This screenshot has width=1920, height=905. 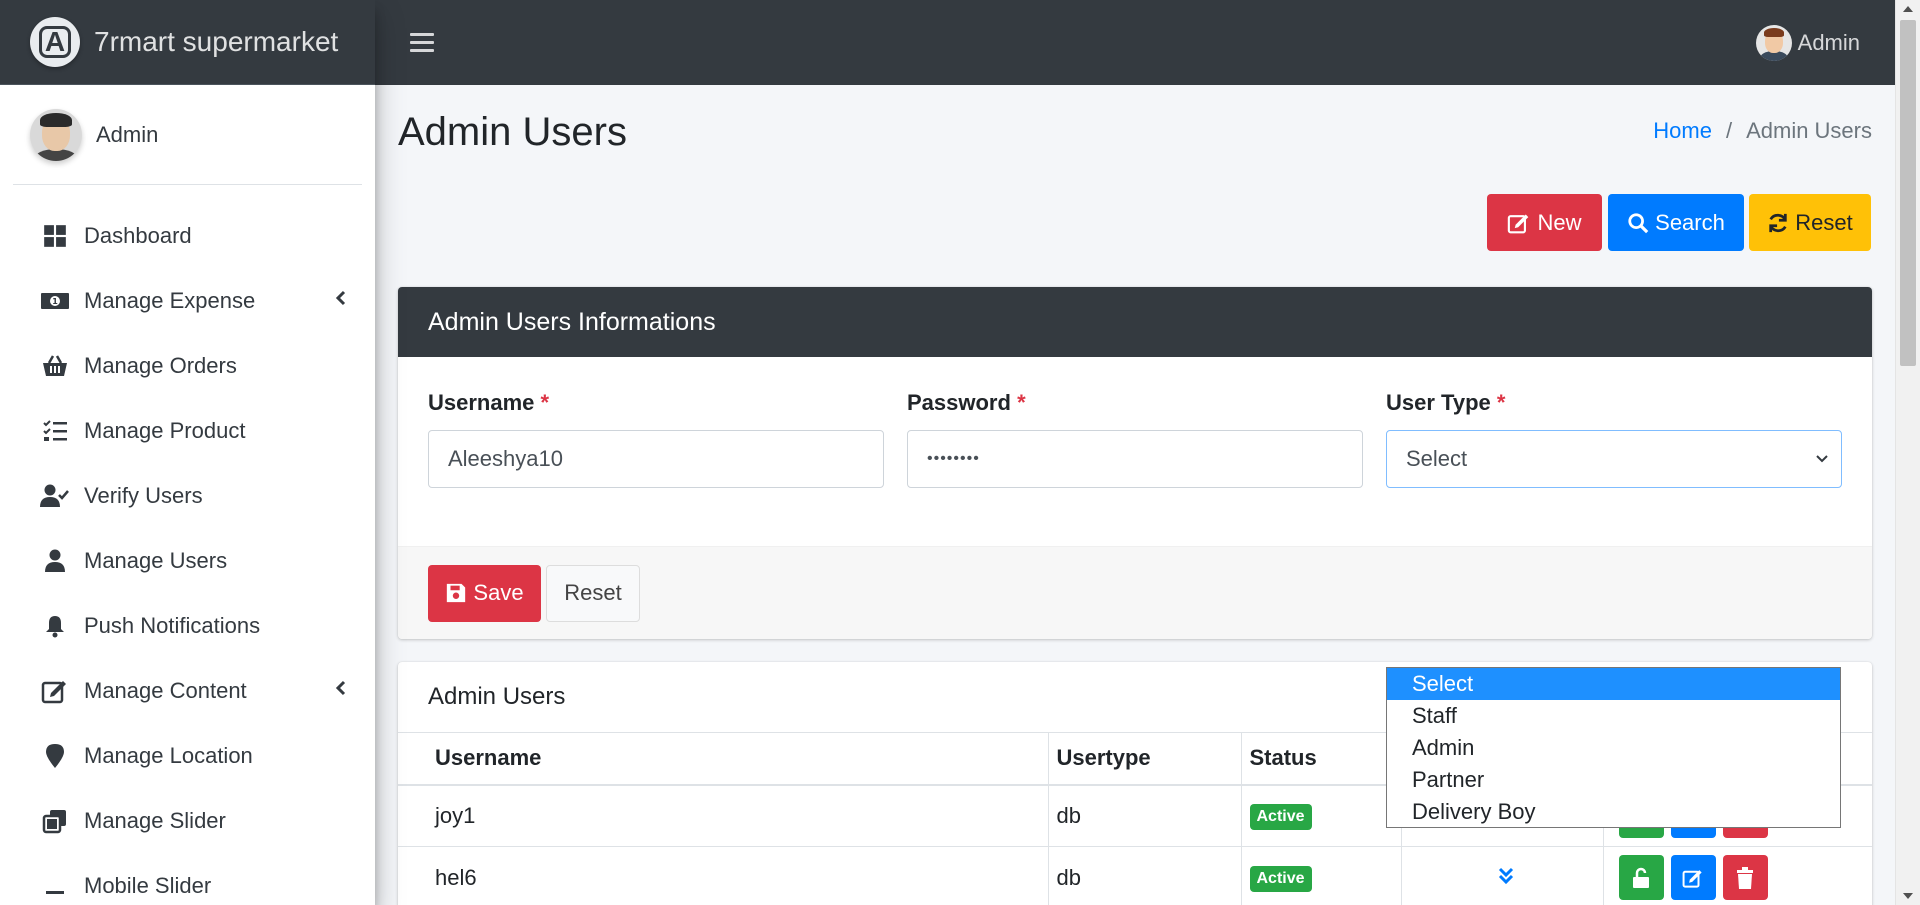 What do you see at coordinates (55, 561) in the screenshot?
I see `user-icon` at bounding box center [55, 561].